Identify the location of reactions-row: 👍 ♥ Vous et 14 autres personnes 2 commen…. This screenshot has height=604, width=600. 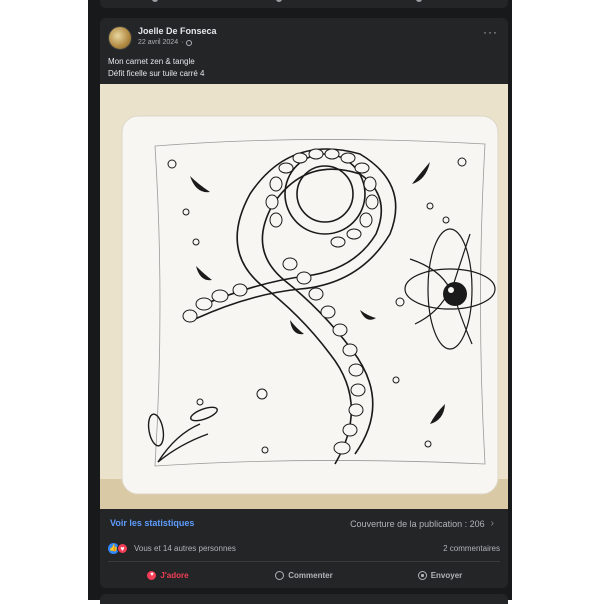
(304, 549).